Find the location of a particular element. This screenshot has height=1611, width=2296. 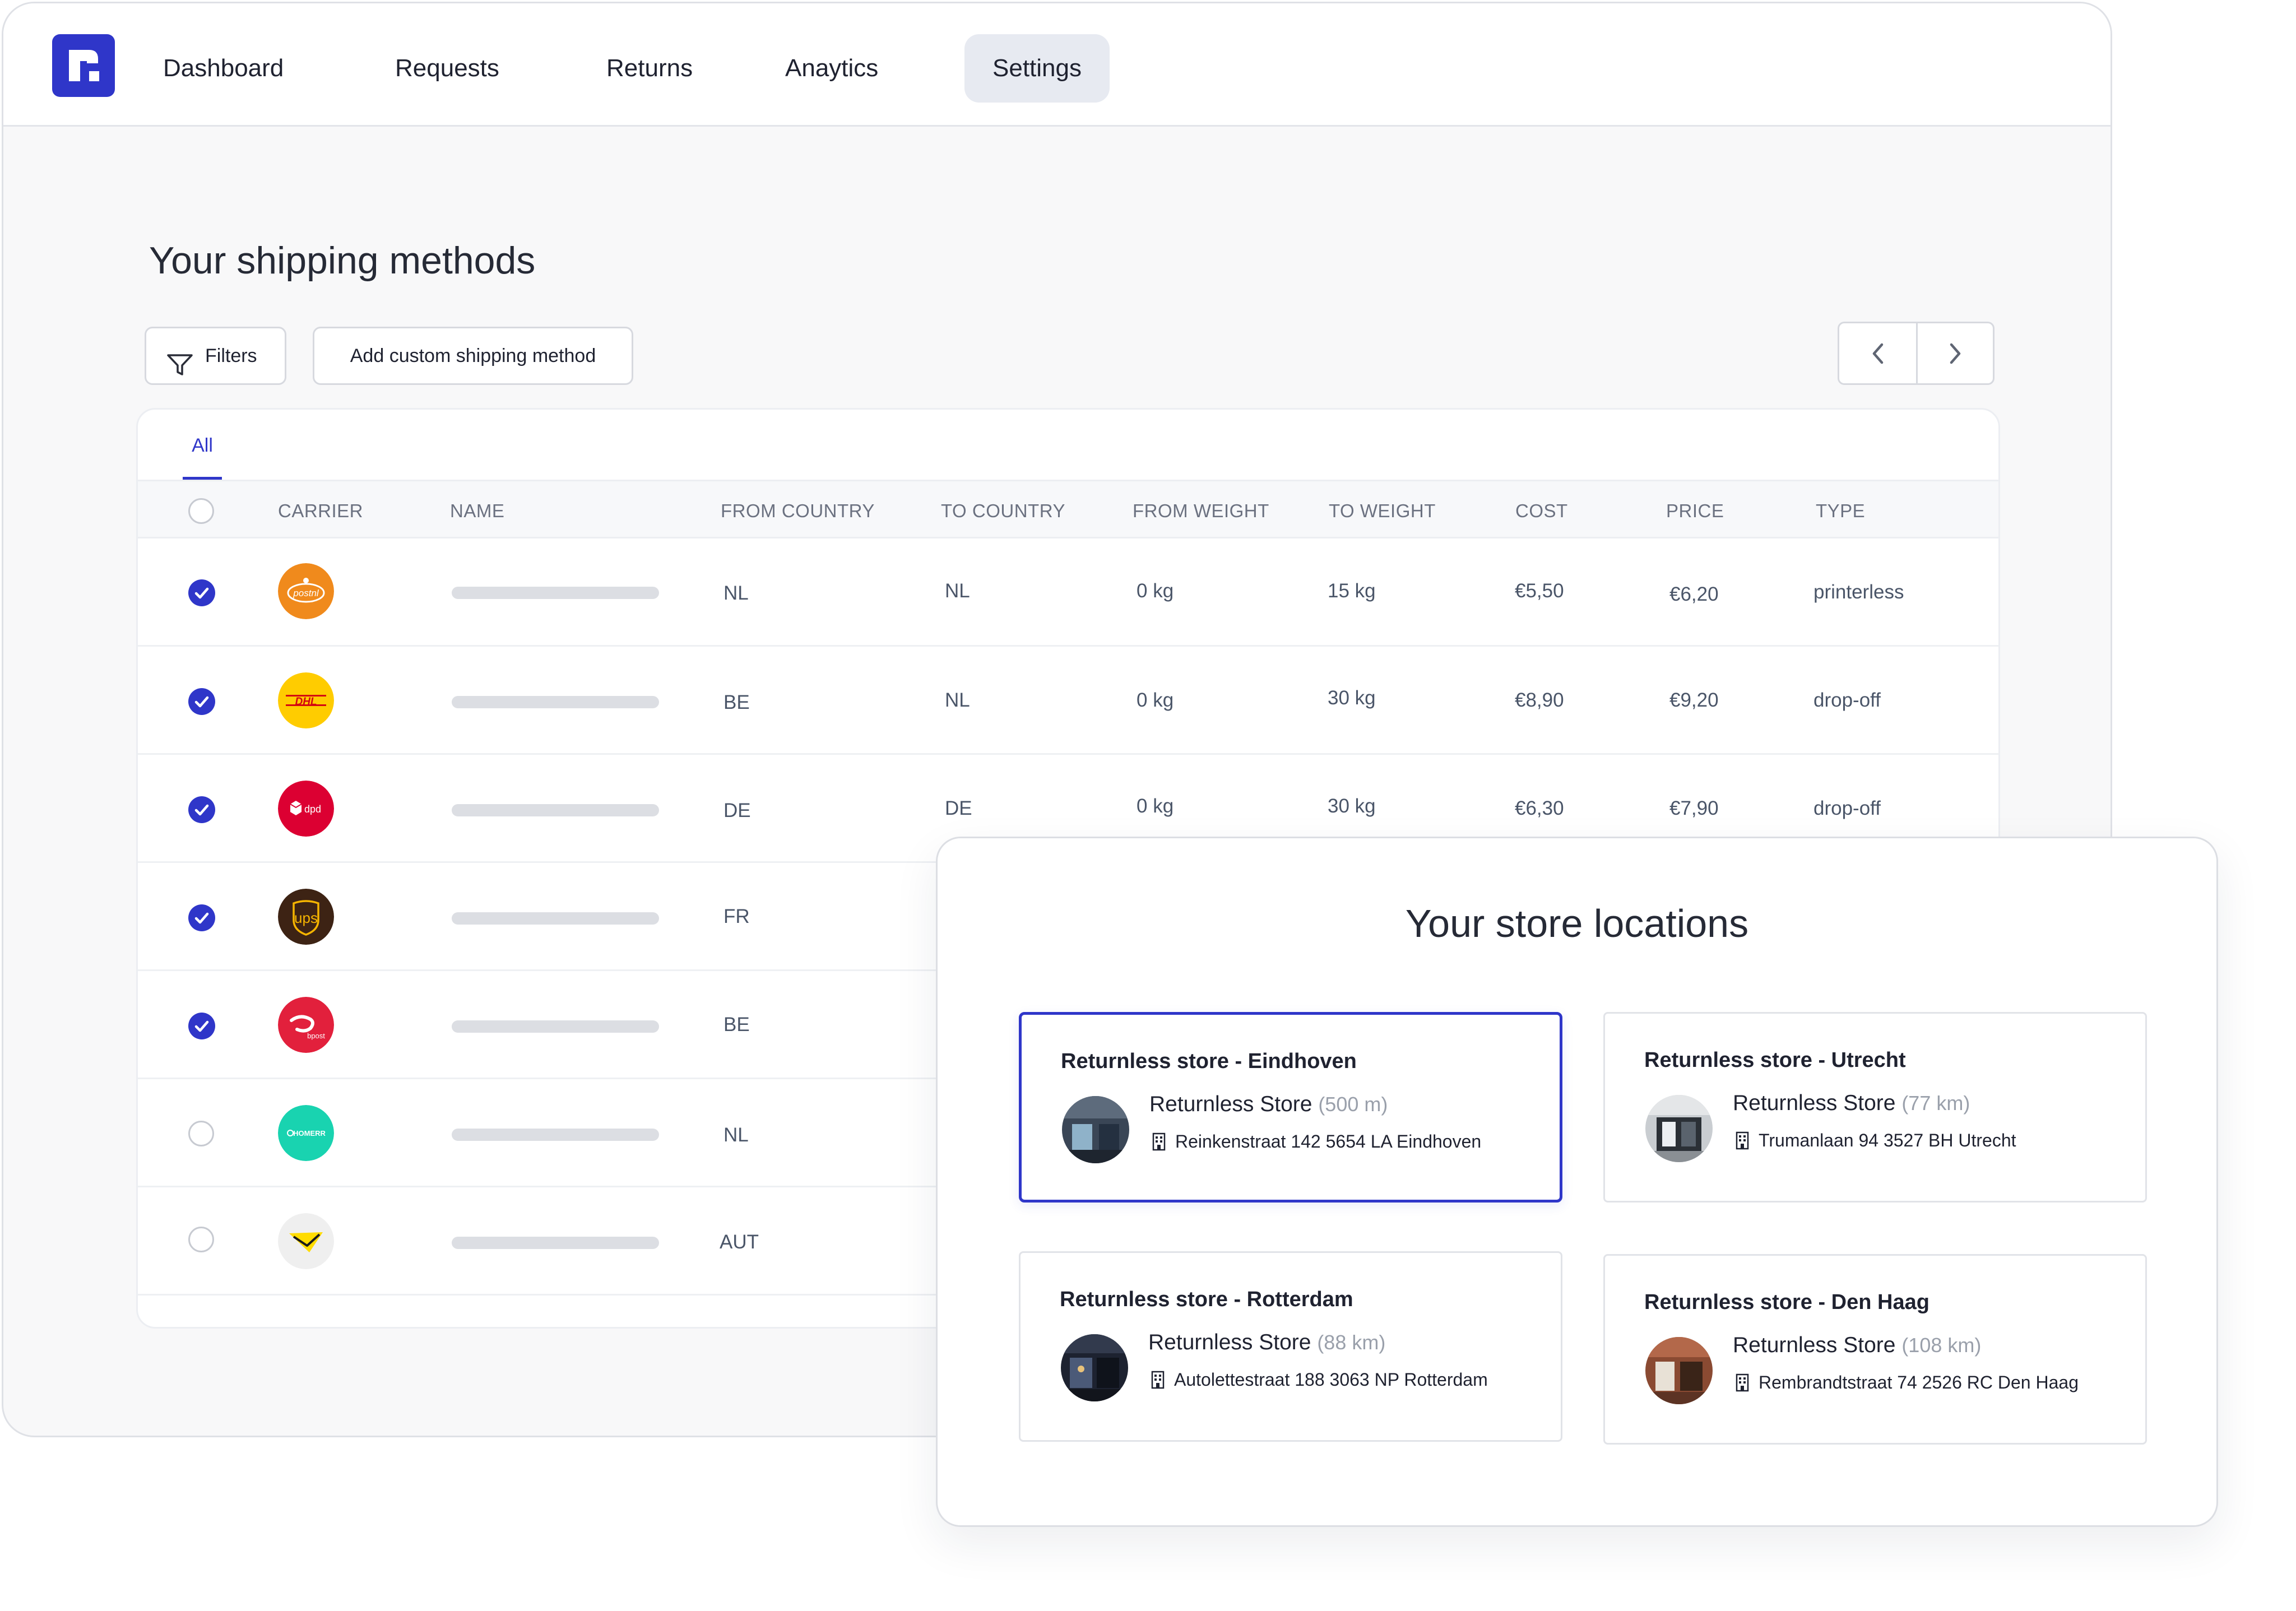

nav-analytics: Anaytics is located at coordinates (832, 68).